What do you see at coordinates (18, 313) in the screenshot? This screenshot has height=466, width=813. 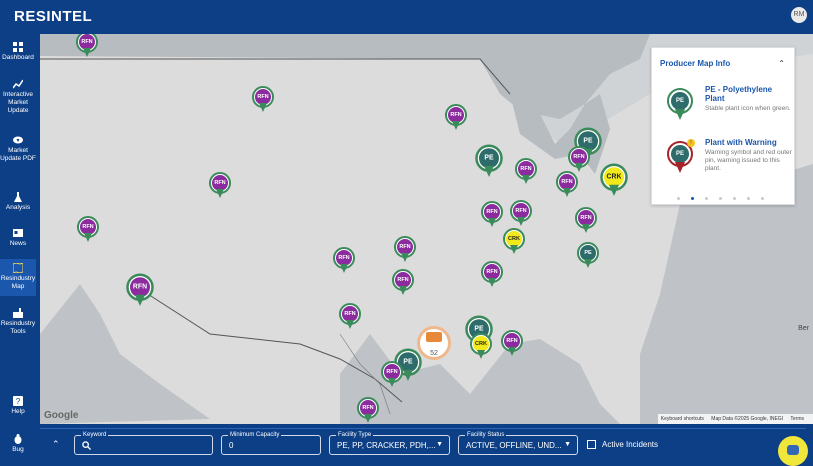 I see `tools-icon` at bounding box center [18, 313].